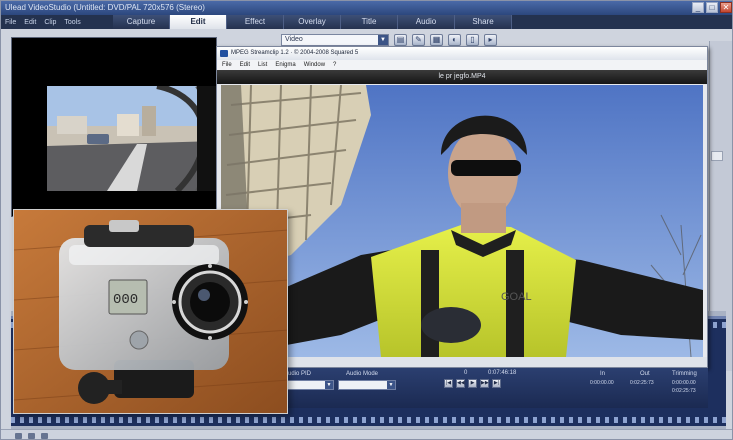 The height and width of the screenshot is (440, 733). Describe the element at coordinates (50, 22) in the screenshot. I see `menu-clip: Clip` at that location.